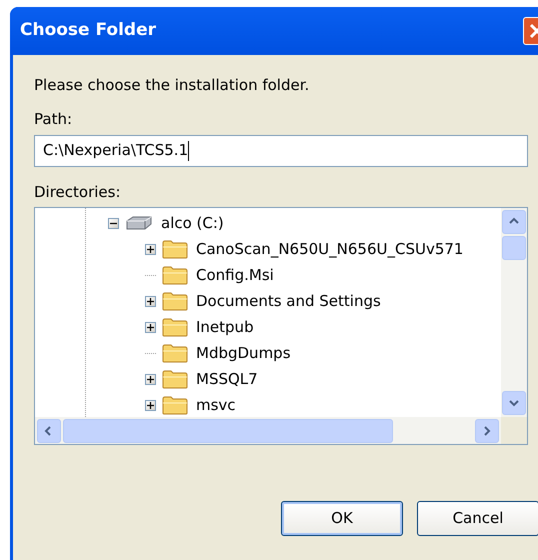  Describe the element at coordinates (243, 353) in the screenshot. I see `tree-item-label: MdbgDumps` at that location.